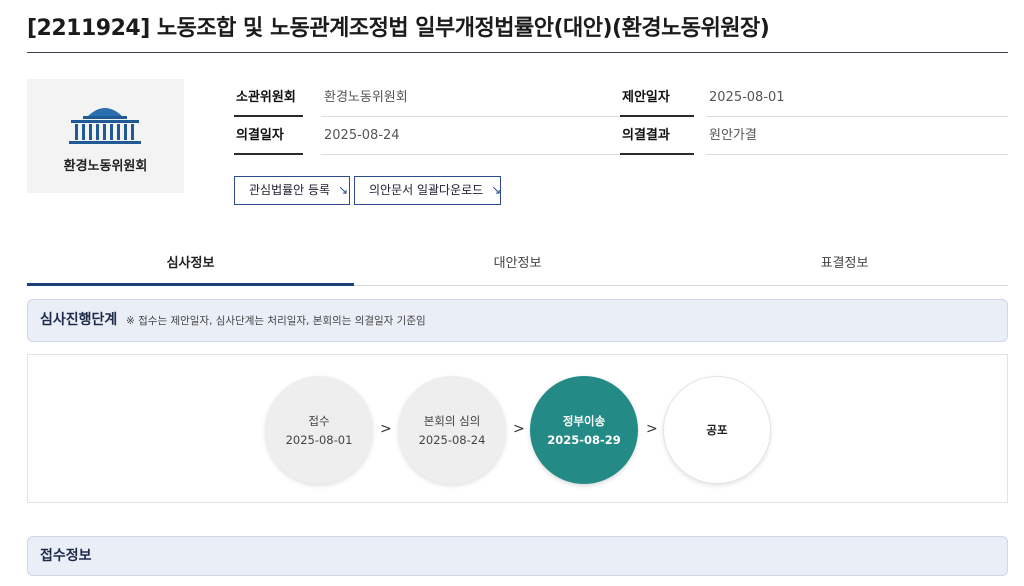 This screenshot has width=1024, height=586. What do you see at coordinates (319, 421) in the screenshot?
I see `step-name: 접수` at bounding box center [319, 421].